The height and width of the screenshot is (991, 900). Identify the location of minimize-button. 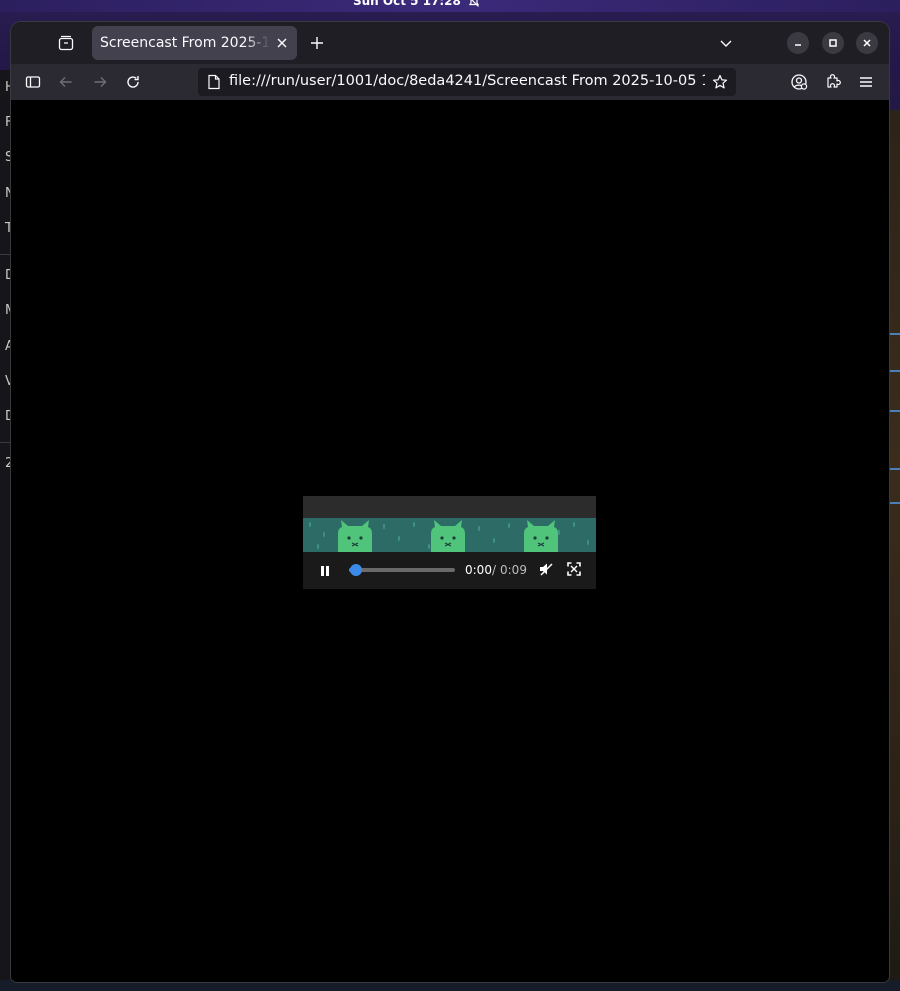
(798, 43).